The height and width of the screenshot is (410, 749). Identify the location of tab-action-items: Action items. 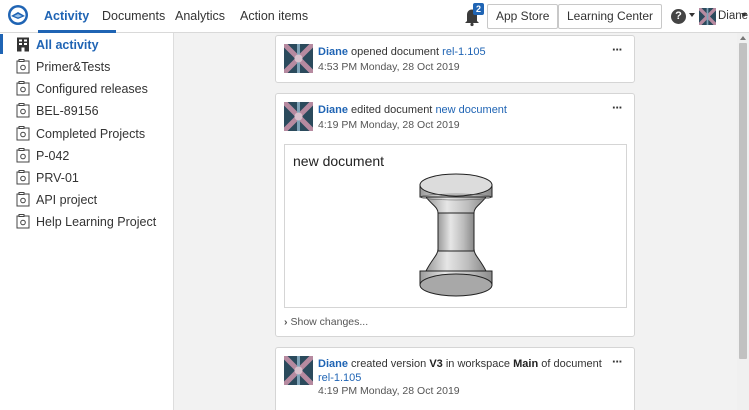
(274, 16).